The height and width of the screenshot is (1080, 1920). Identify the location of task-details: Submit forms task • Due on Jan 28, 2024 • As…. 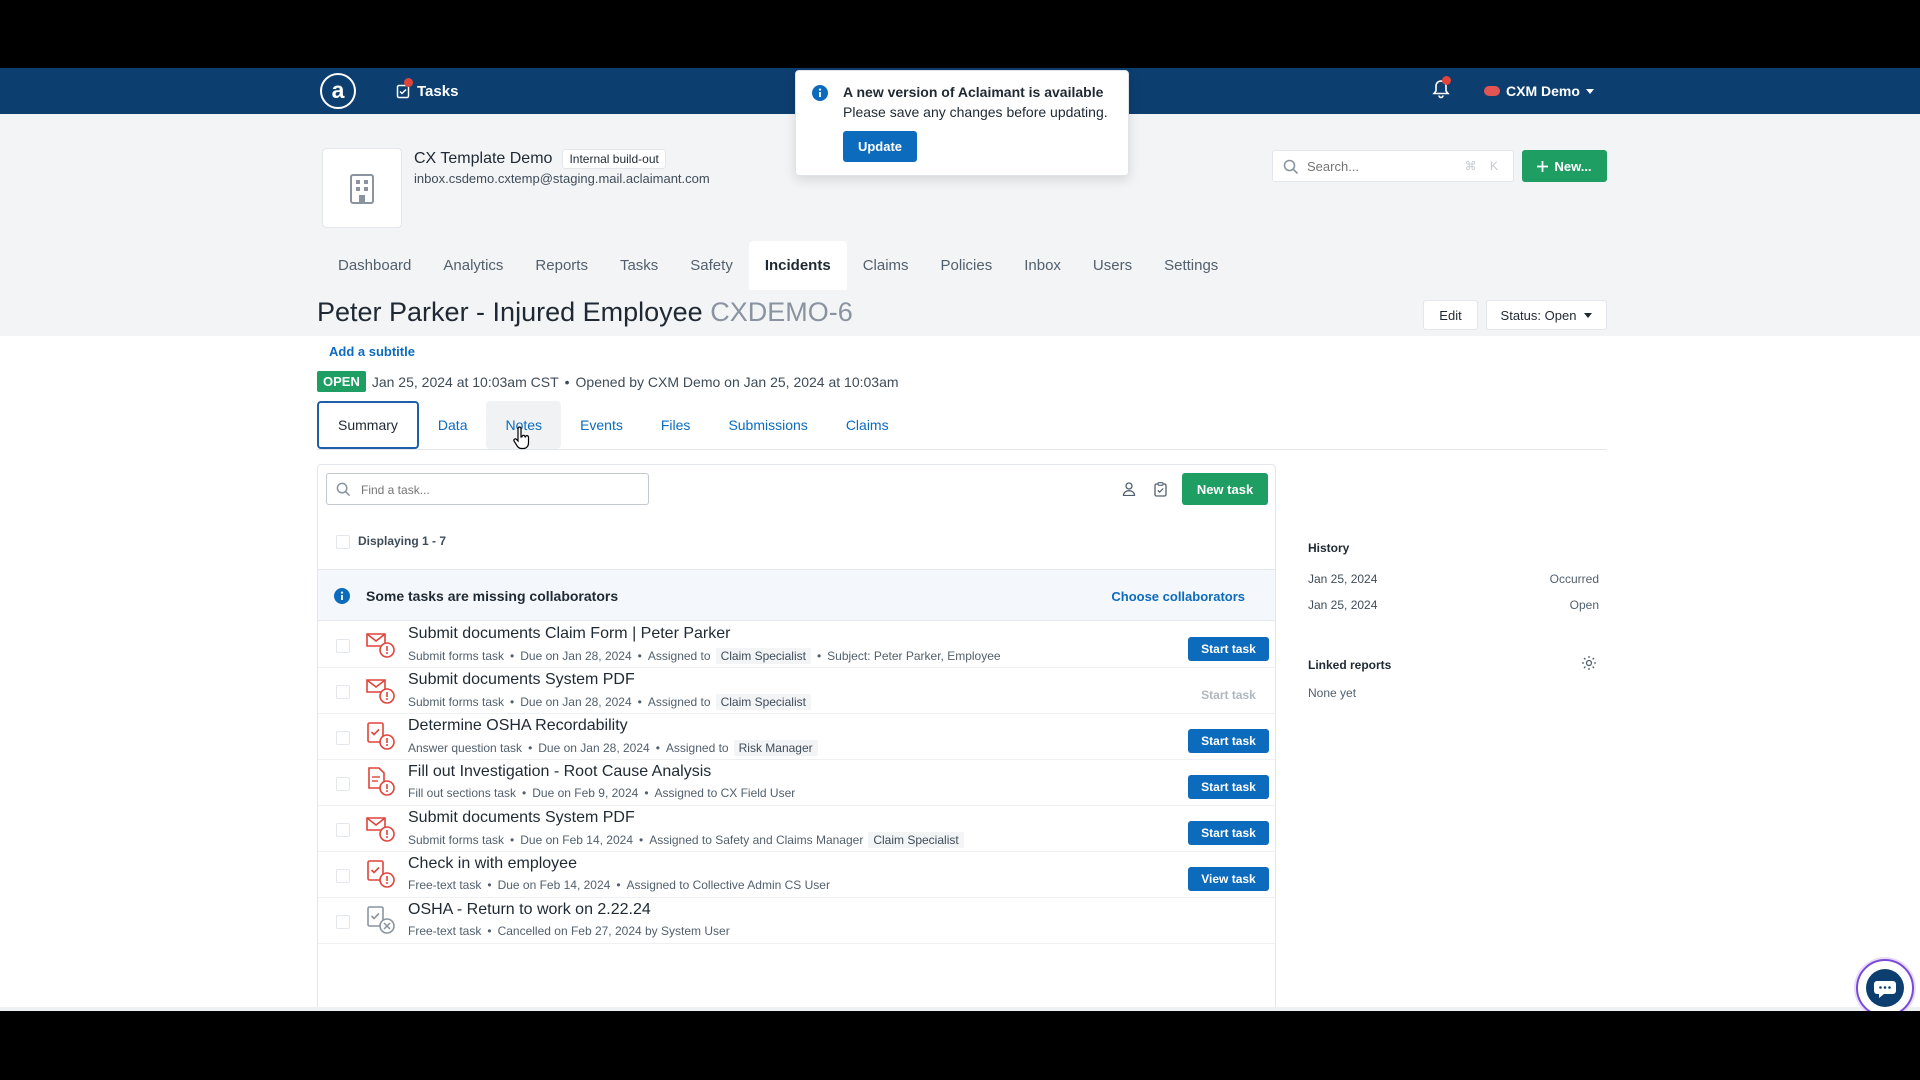
(704, 656).